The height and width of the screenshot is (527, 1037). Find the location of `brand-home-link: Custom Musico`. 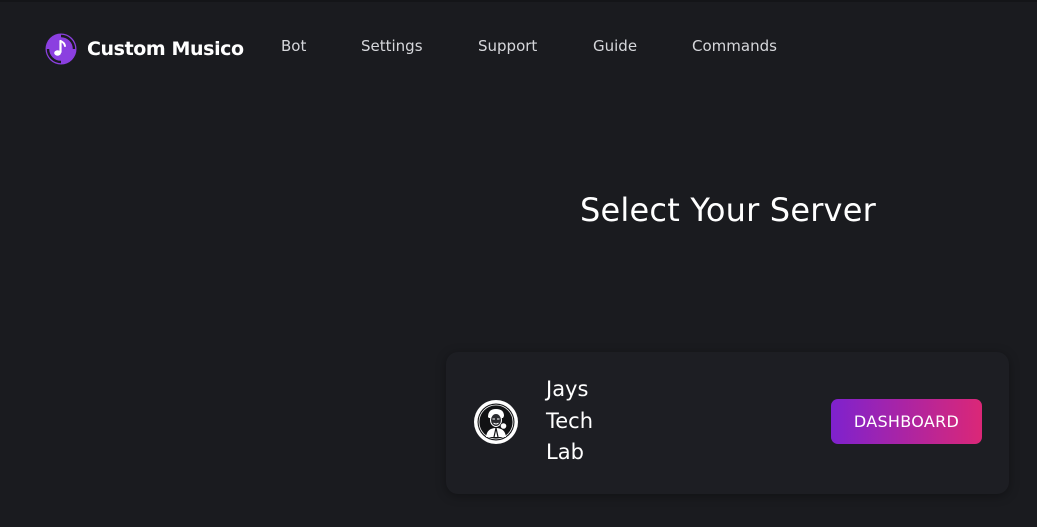

brand-home-link: Custom Musico is located at coordinates (144, 49).